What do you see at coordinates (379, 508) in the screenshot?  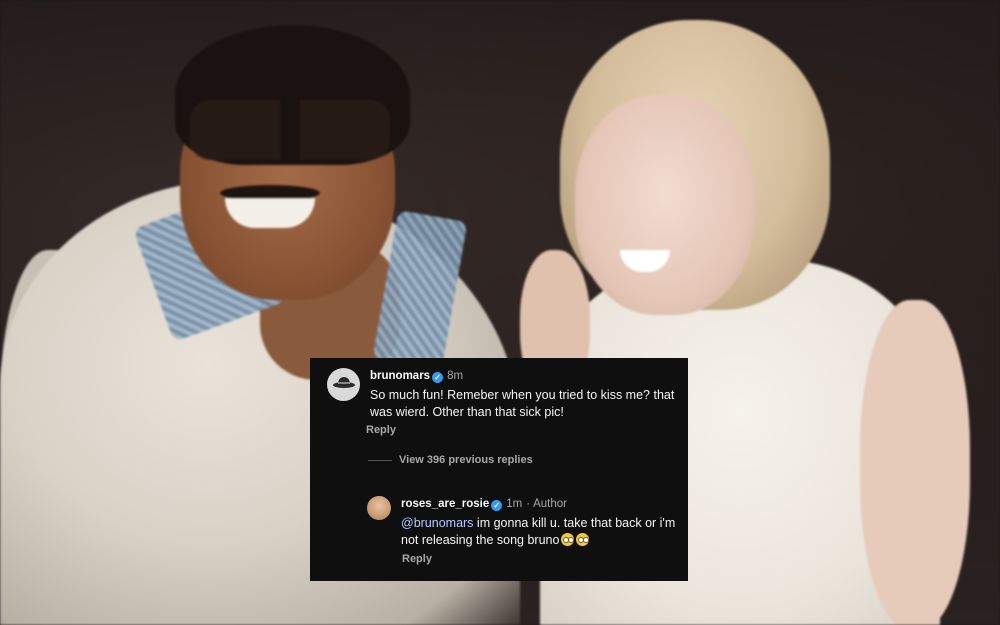 I see `avatar-rosie` at bounding box center [379, 508].